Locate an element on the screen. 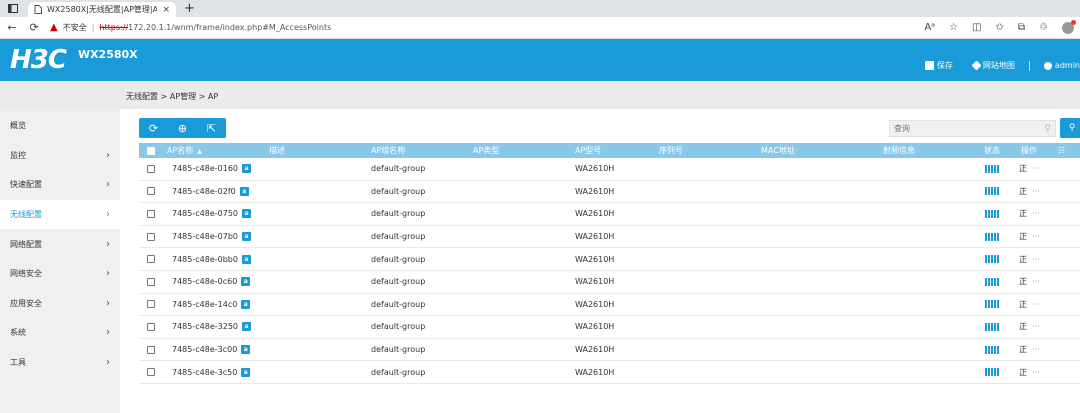 This screenshot has width=1080, height=413. ap-name: 7485-c48e-0160 is located at coordinates (205, 168).